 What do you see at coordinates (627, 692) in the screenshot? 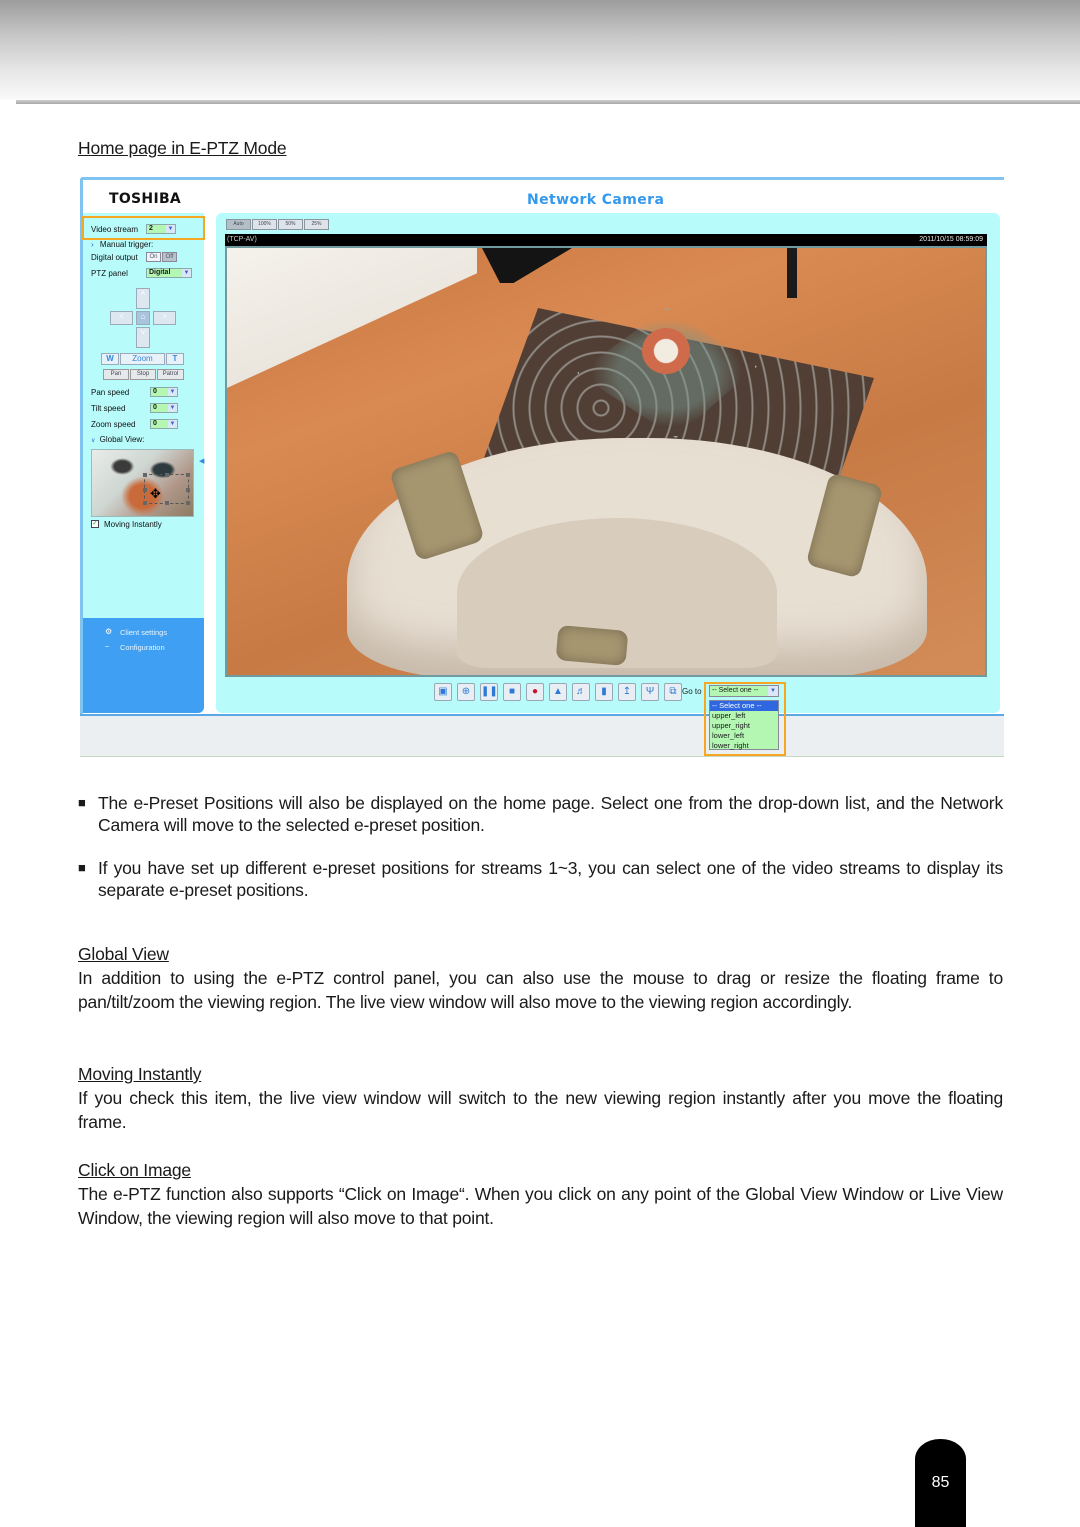
I see `upload-icon: ↥` at bounding box center [627, 692].